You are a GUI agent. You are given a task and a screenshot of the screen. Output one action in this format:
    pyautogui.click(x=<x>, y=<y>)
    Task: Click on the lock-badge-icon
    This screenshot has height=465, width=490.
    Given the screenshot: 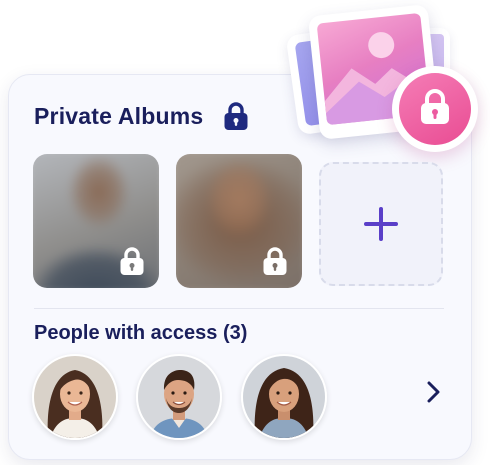 What is the action you would take?
    pyautogui.click(x=435, y=109)
    